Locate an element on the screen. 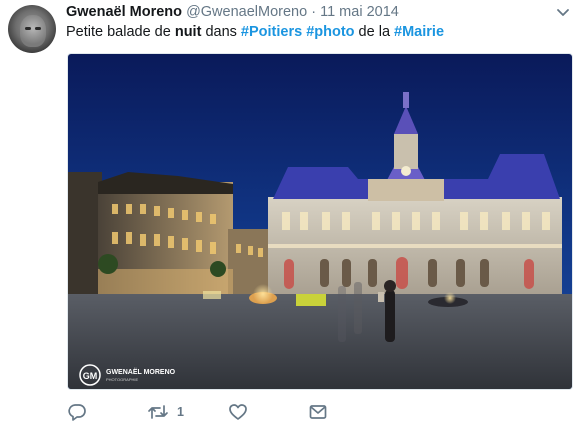  watermark-name: GWENAËL MORENO is located at coordinates (141, 372).